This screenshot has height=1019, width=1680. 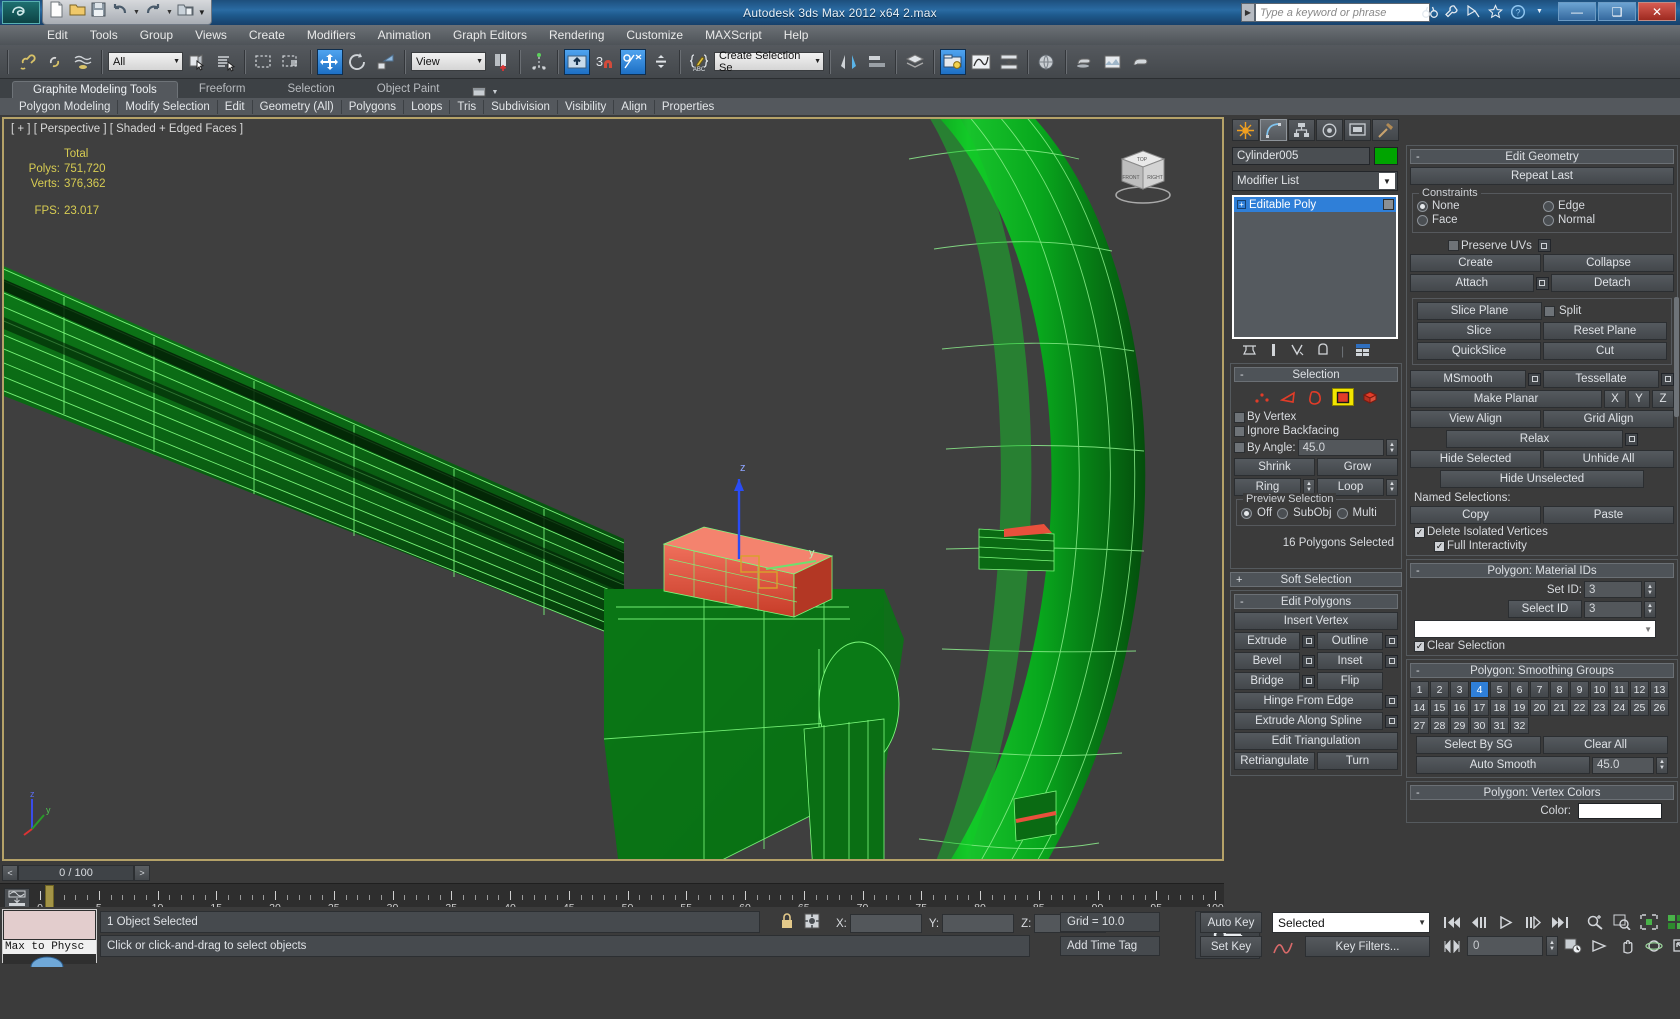 What do you see at coordinates (1542, 156) in the screenshot?
I see `edit-geometry-rollout-header: - Edit Geometry` at bounding box center [1542, 156].